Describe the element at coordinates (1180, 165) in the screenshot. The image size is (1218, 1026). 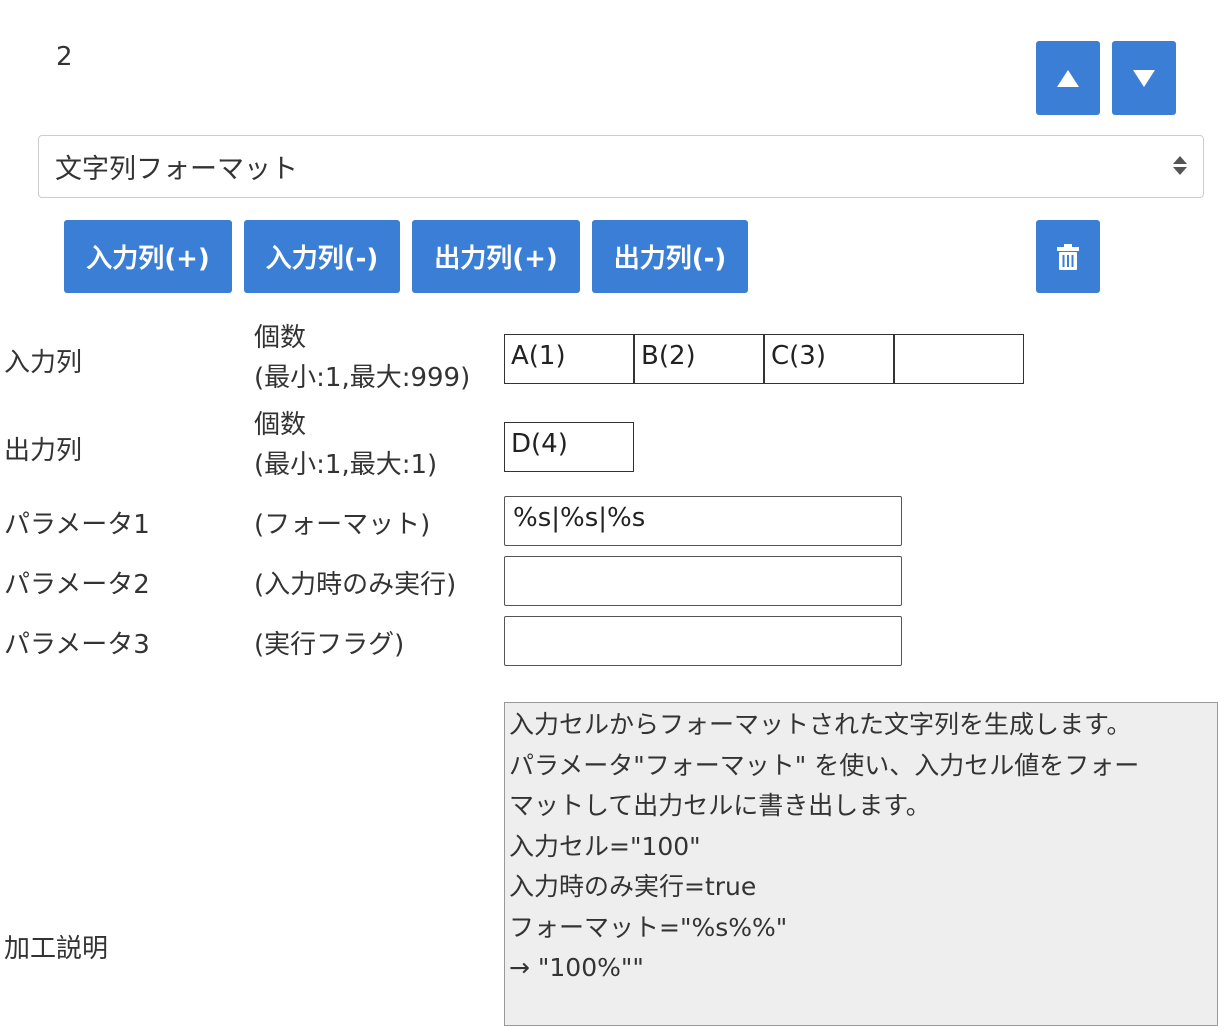
I see `select-arrows-icon` at that location.